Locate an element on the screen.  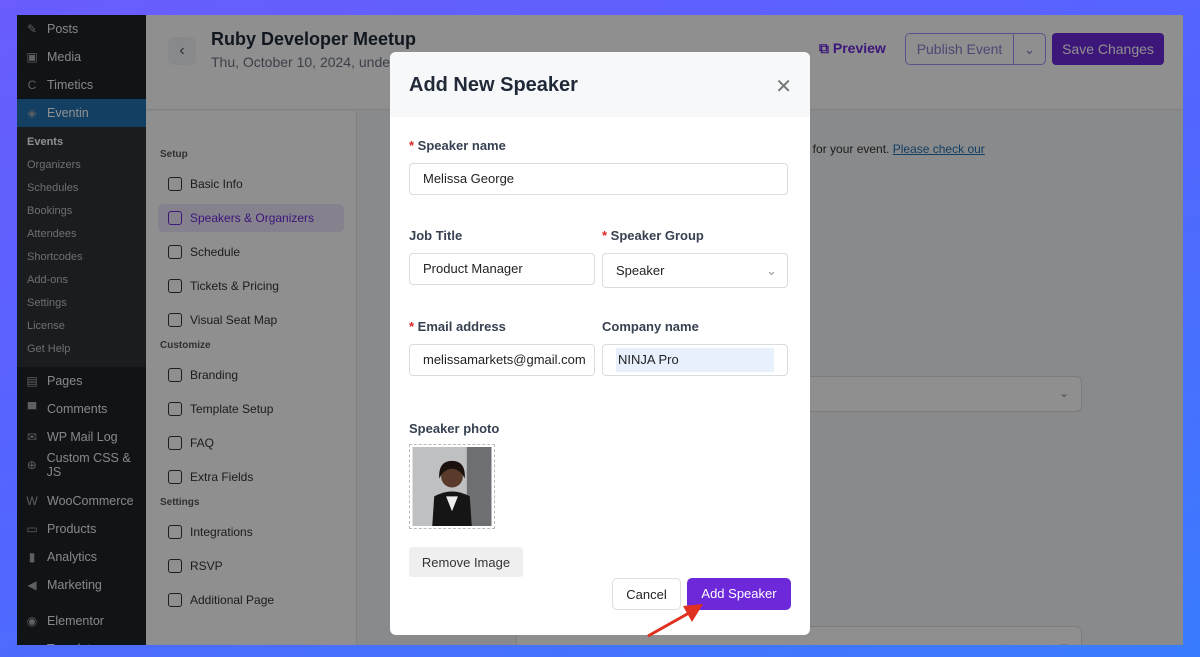
nav-item: FAQ is located at coordinates (251, 443).